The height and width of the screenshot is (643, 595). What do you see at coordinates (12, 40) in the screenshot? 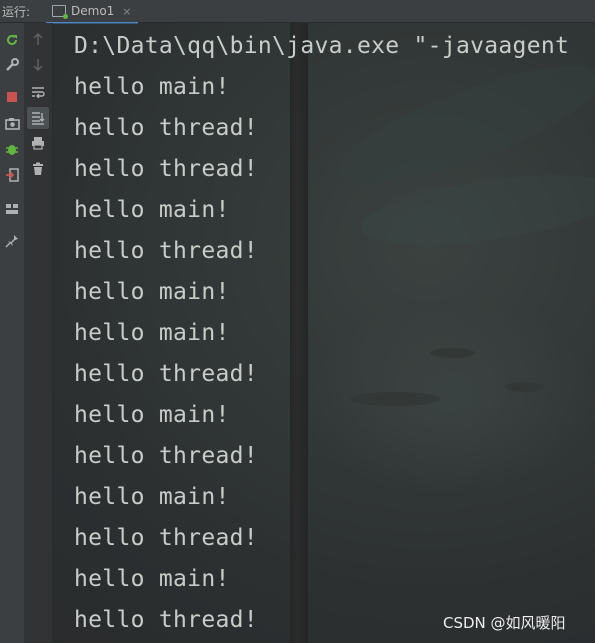
I see `rerun-icon` at bounding box center [12, 40].